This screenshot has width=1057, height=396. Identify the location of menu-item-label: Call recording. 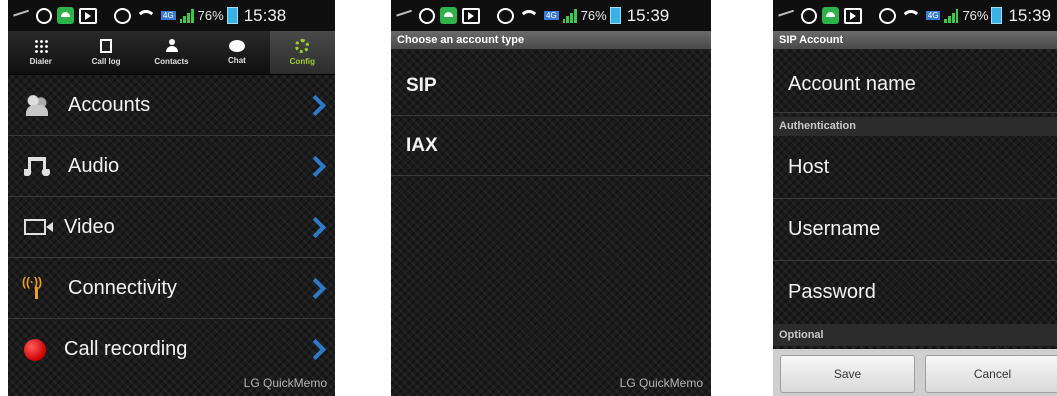
(126, 349).